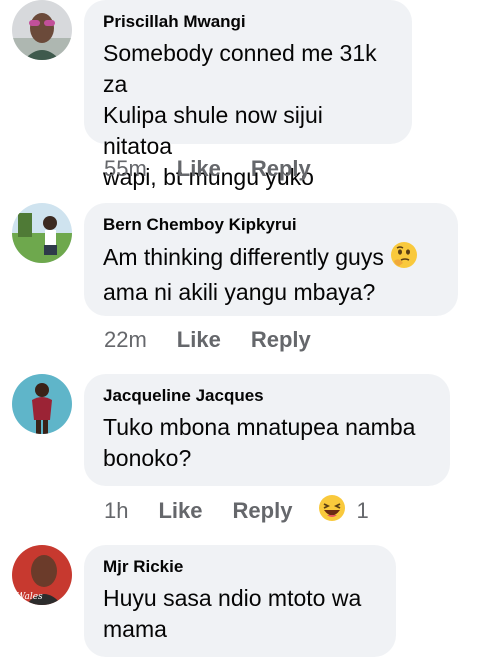  I want to click on comment-time: 55m, so click(125, 169).